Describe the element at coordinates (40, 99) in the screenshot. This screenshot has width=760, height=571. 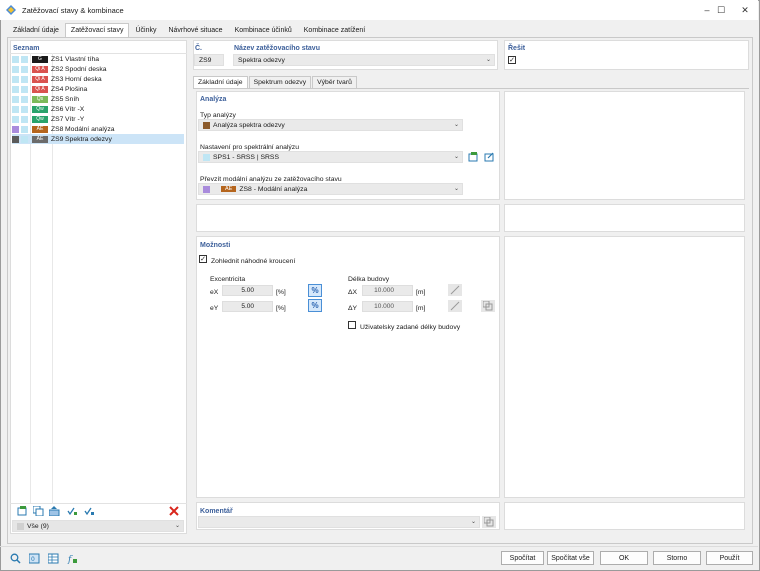
I see `action-category-badge: Qs` at that location.